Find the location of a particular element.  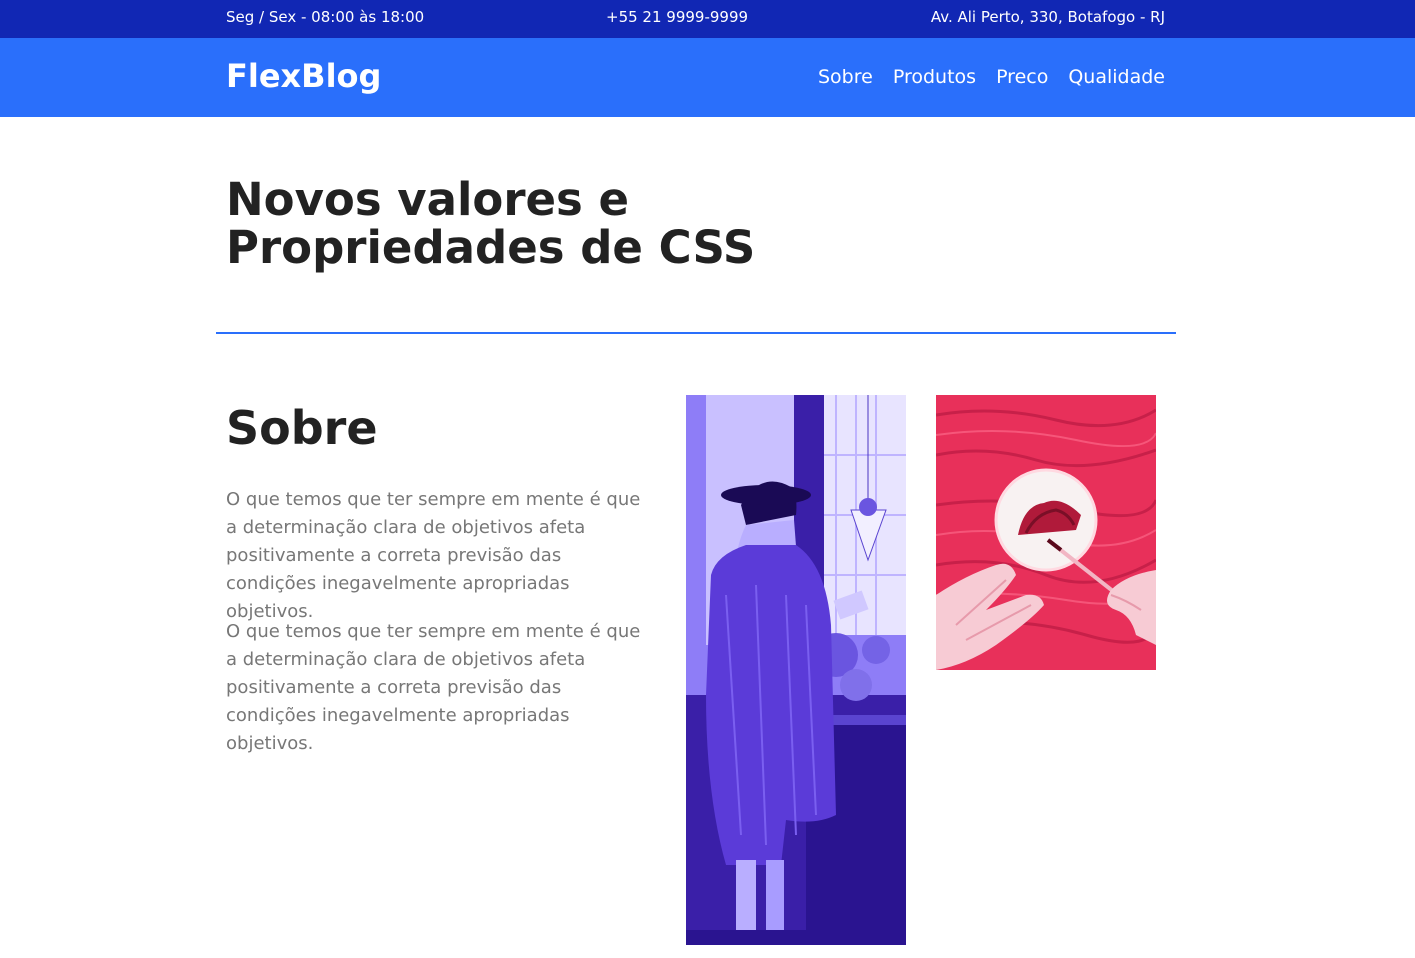

site-header: FlexBlog Sobre Produtos Preco Qualidade is located at coordinates (707, 77).